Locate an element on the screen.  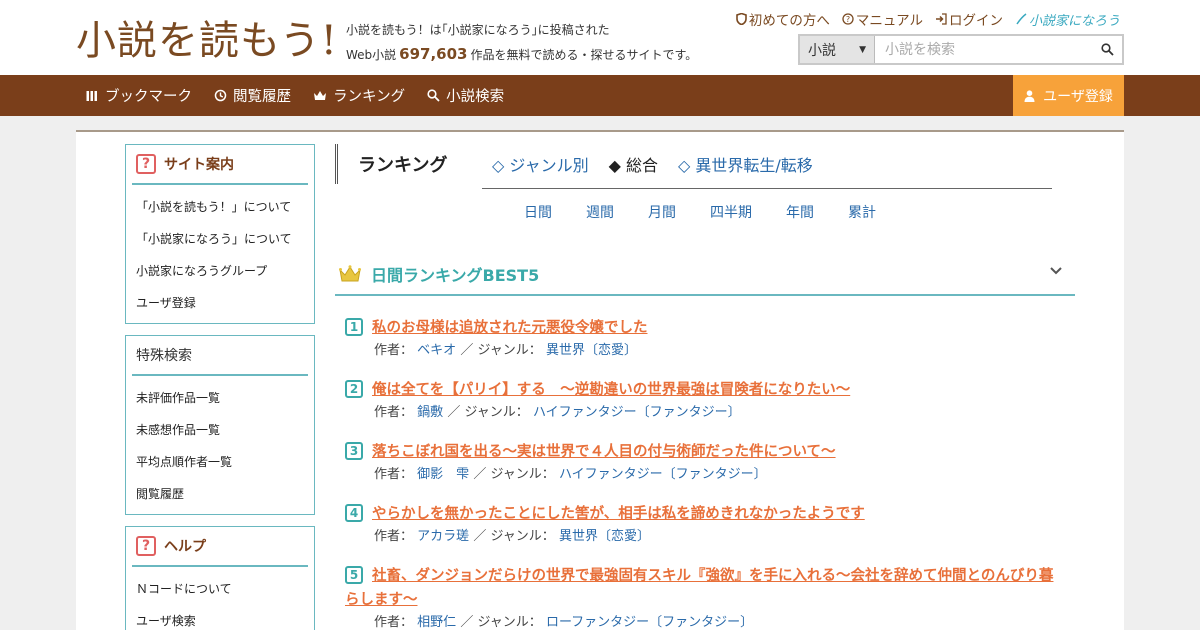
top-links: 初めての方へ ? マニュアル ログイン 小説家になろう is located at coordinates (928, 19).